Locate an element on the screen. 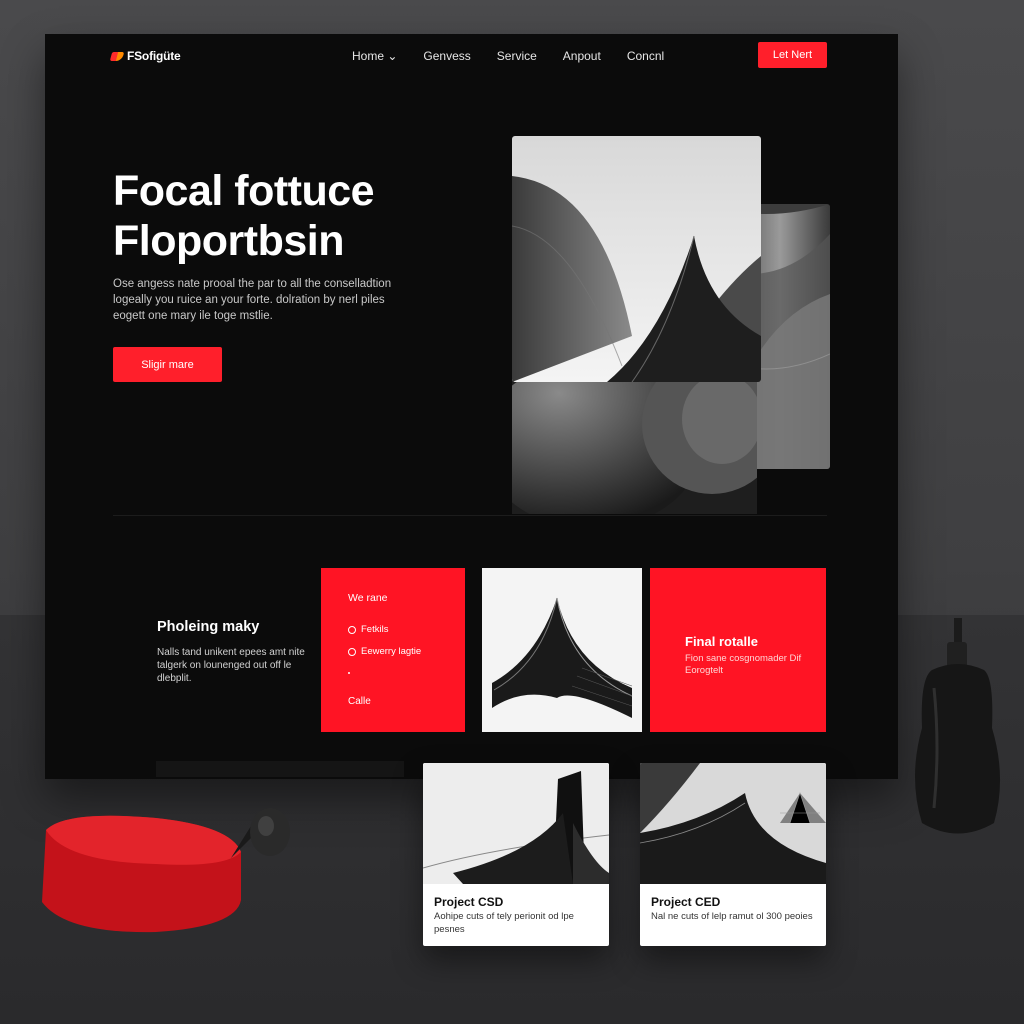  feature-item-1-label: Fetkils is located at coordinates (375, 629).